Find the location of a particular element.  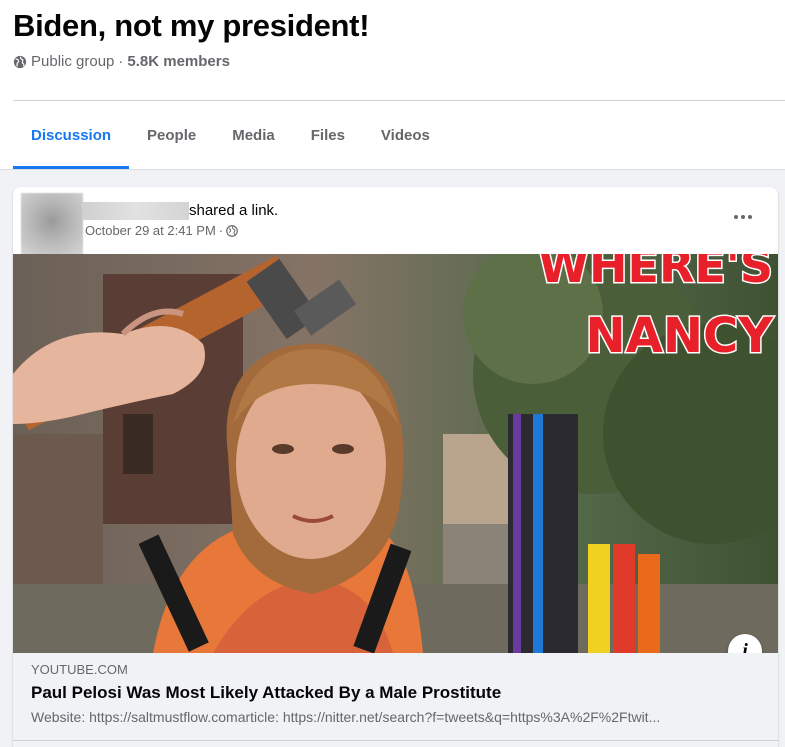

group-meta: Public group · 5.8K members is located at coordinates (121, 61).